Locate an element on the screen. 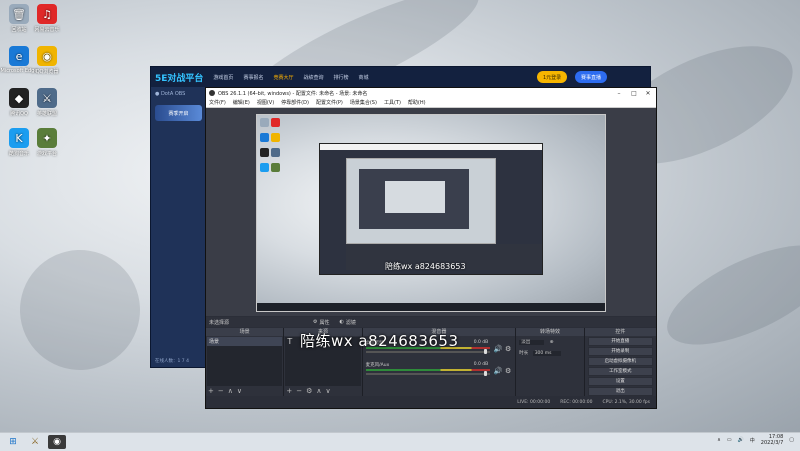  app-menu-item: 游戏首页 is located at coordinates (223, 77).